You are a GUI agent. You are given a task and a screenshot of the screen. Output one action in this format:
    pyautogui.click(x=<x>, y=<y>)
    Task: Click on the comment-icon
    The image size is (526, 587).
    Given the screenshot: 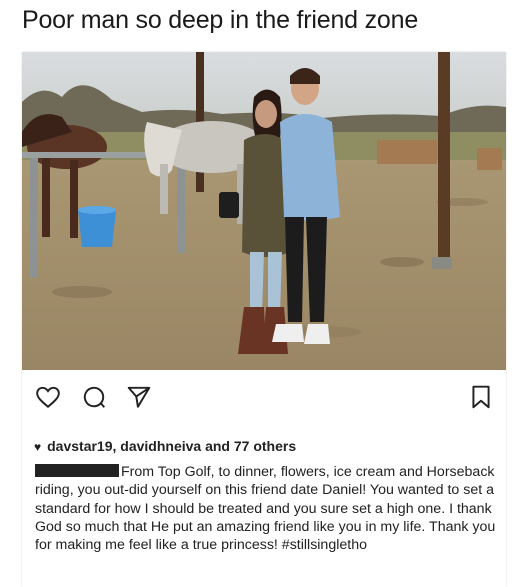 What is the action you would take?
    pyautogui.click(x=94, y=397)
    